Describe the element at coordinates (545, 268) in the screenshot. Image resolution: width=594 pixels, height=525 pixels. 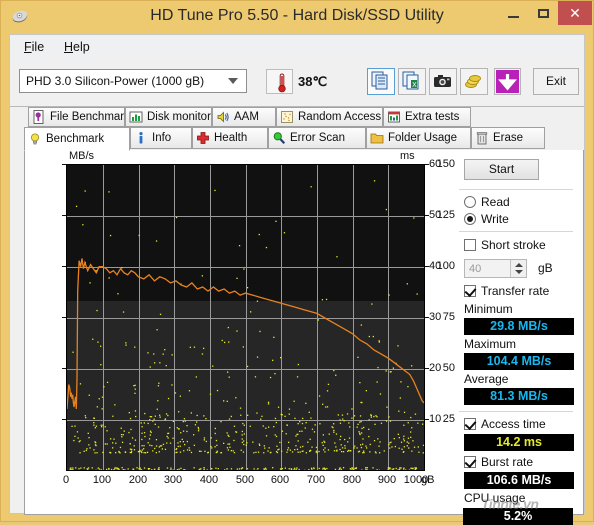
I see `short-stroke-unit: gB` at that location.